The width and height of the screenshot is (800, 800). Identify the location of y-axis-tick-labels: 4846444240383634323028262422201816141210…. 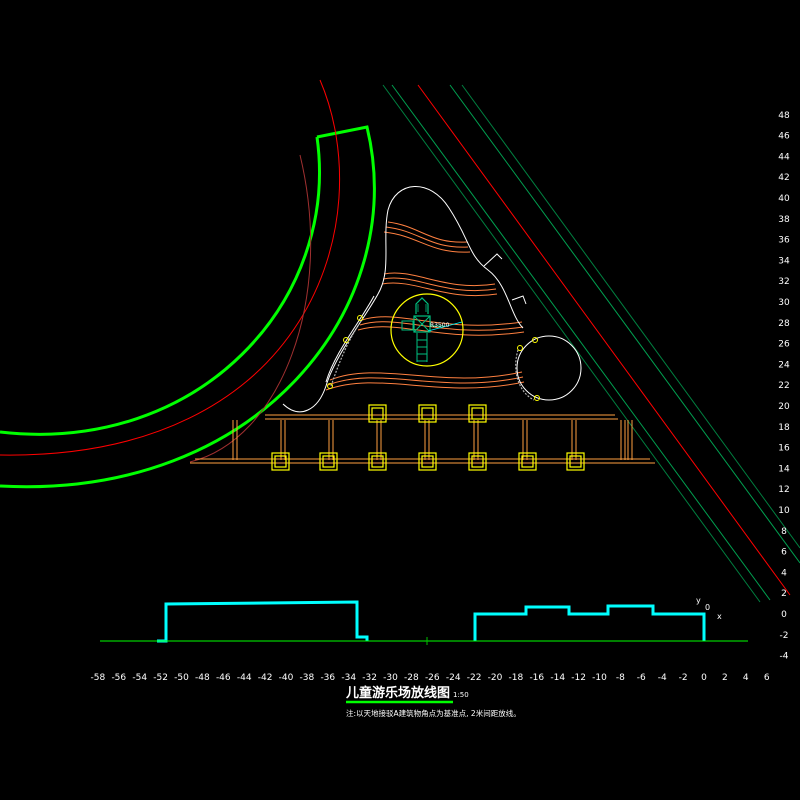
(784, 386).